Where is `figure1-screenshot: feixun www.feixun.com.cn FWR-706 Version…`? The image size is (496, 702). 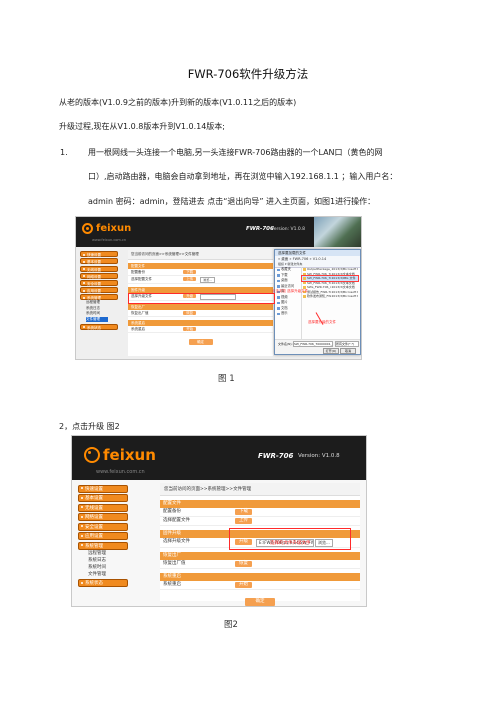 figure1-screenshot: feixun www.feixun.com.cn FWR-706 Version… is located at coordinates (218, 288).